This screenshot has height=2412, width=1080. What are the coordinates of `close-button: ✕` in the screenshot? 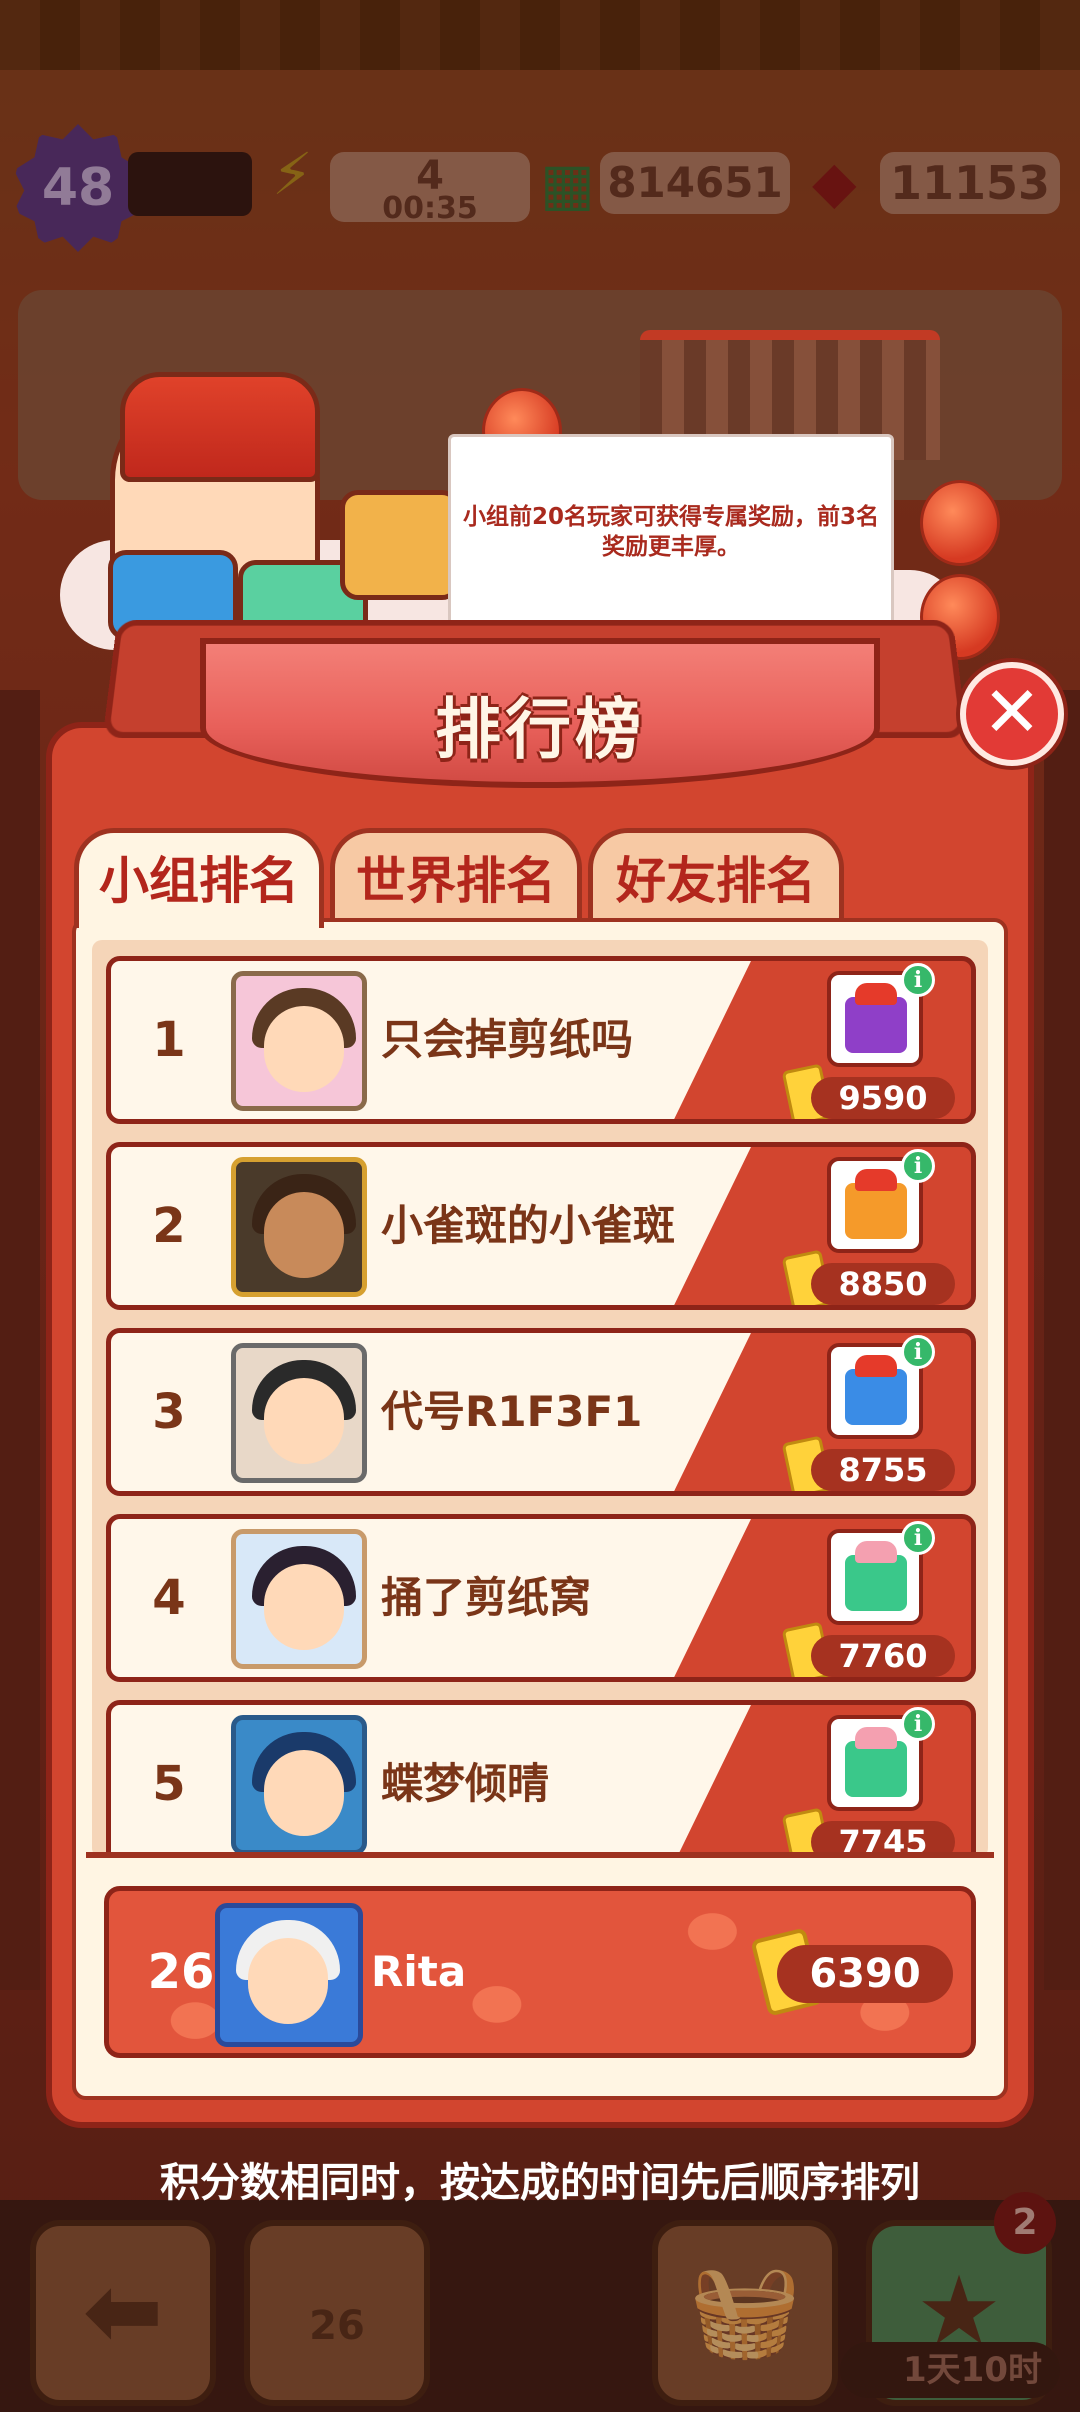 It's located at (1012, 714).